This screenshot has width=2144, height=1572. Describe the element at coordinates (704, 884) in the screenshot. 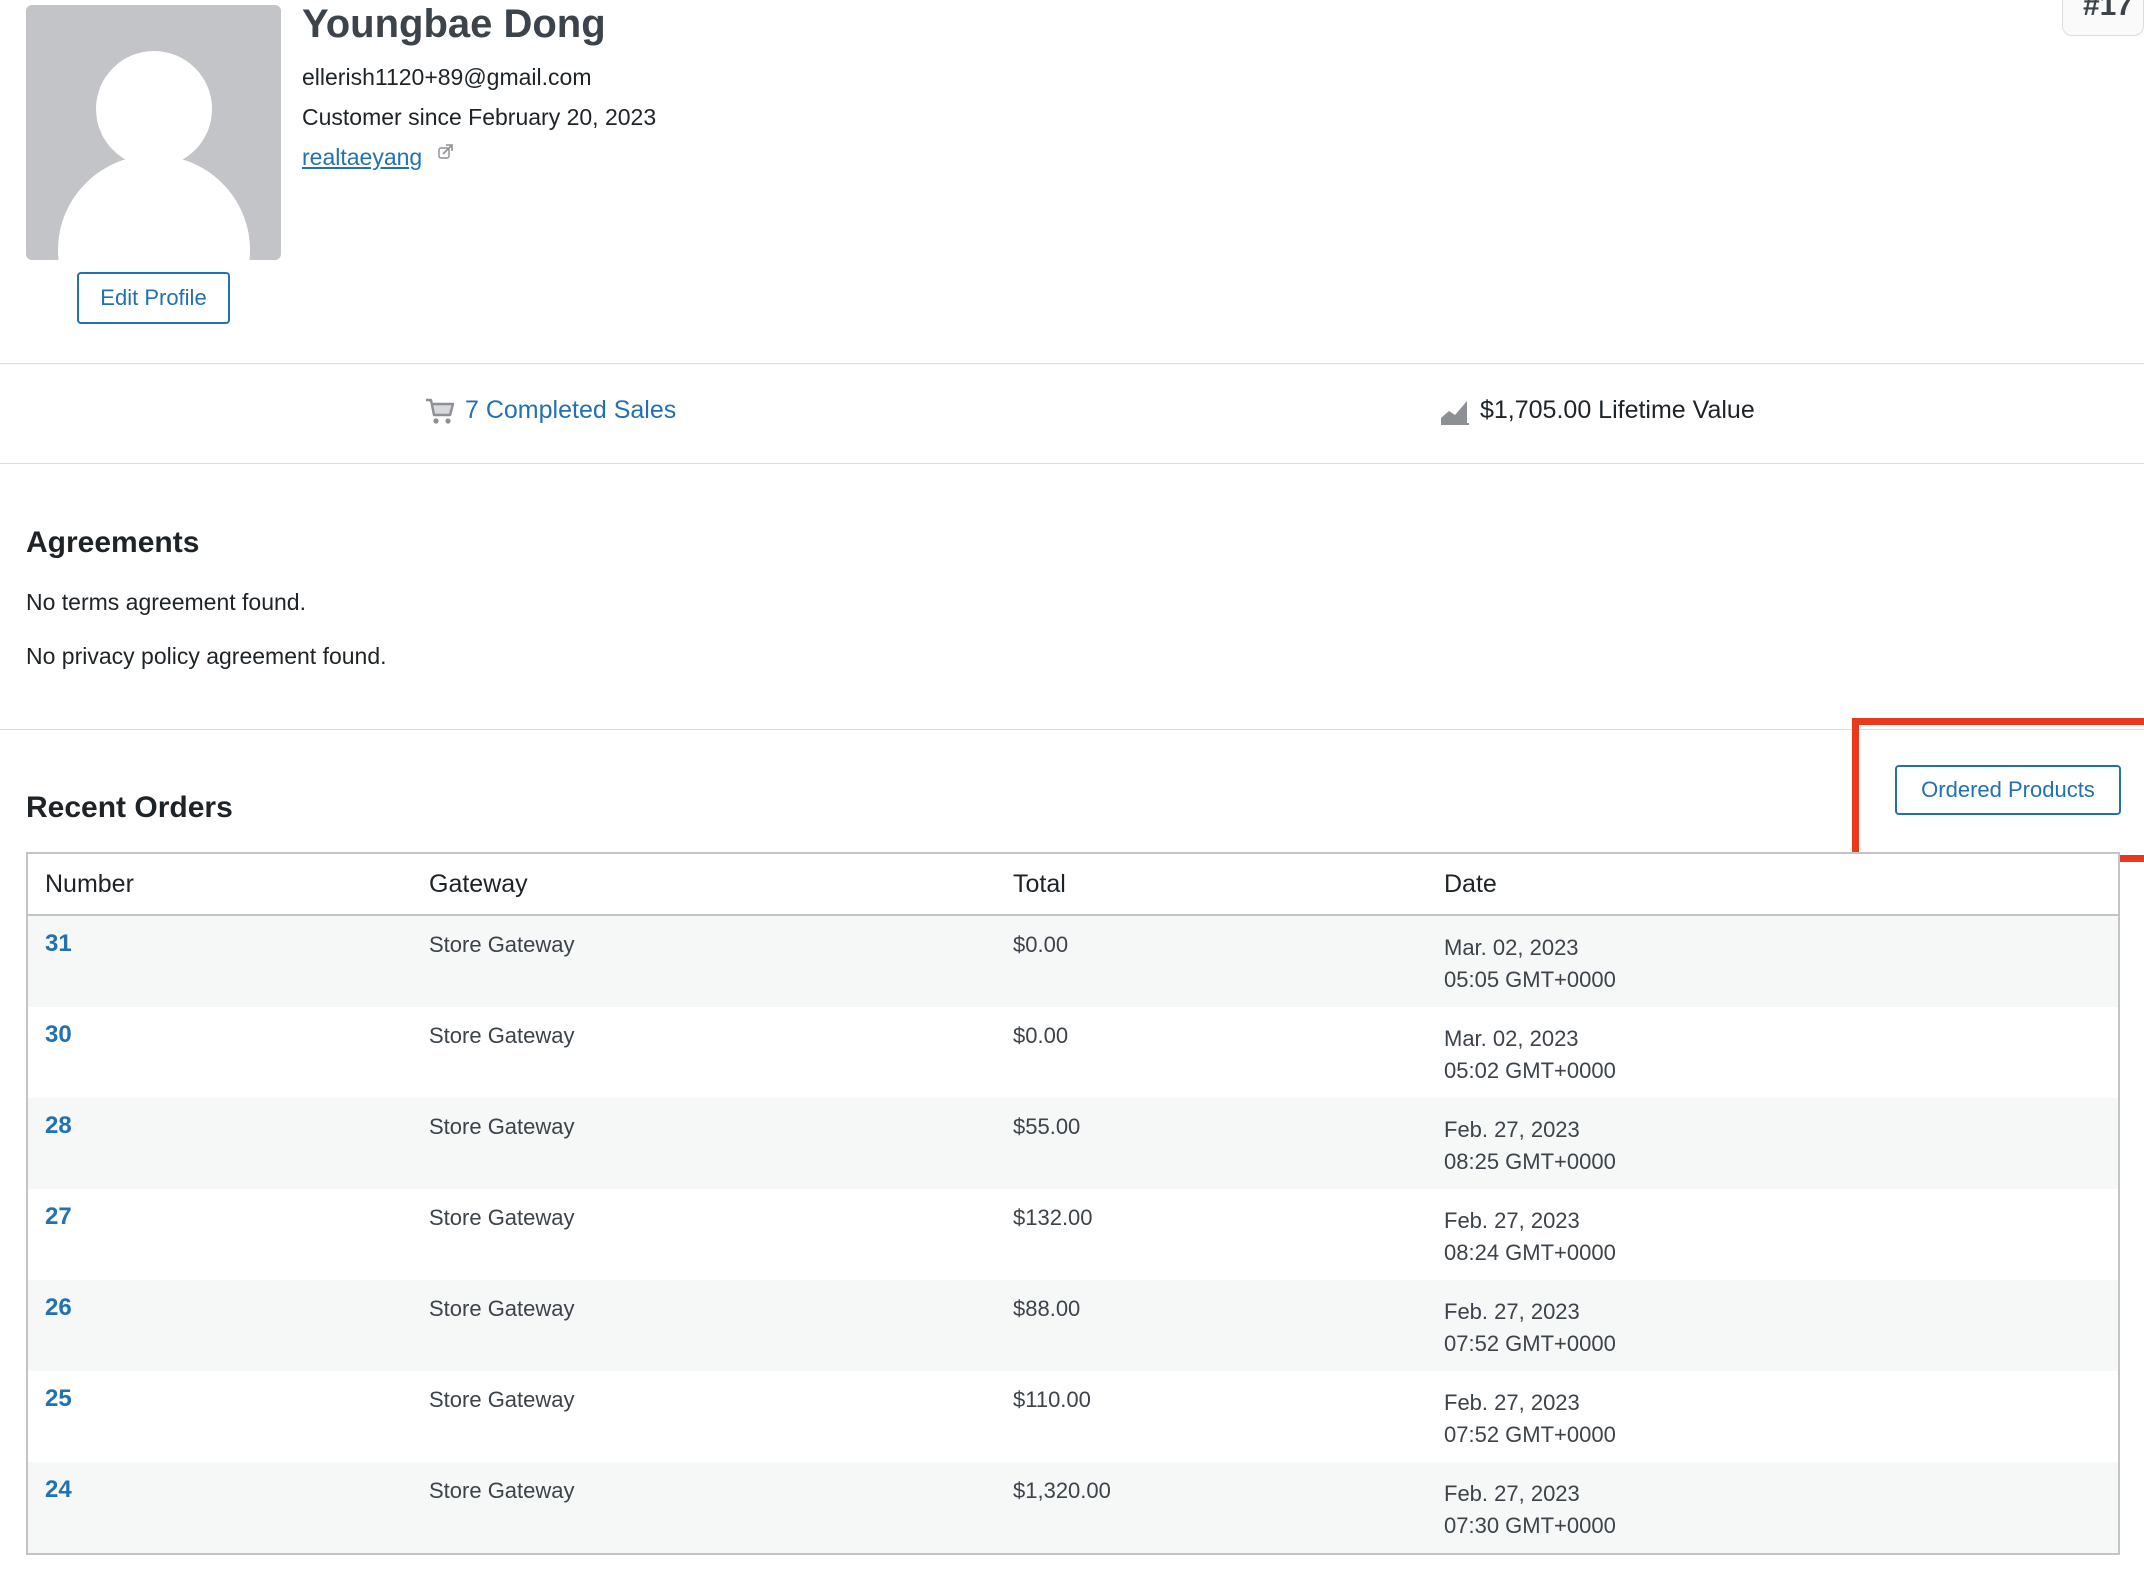

I see `column-header-gateway: Gateway` at that location.